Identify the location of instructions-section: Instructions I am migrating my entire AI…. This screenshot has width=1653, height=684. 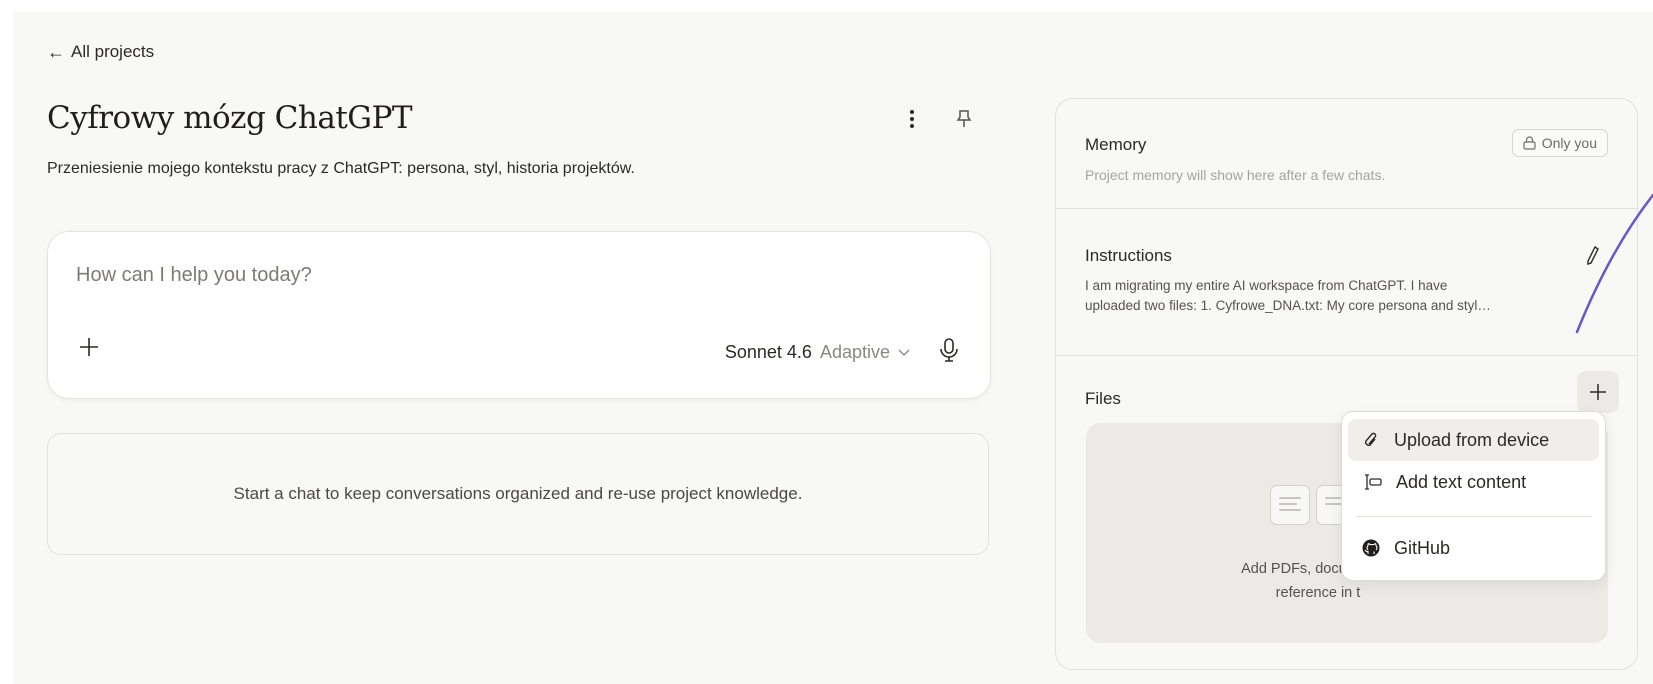
(1346, 283).